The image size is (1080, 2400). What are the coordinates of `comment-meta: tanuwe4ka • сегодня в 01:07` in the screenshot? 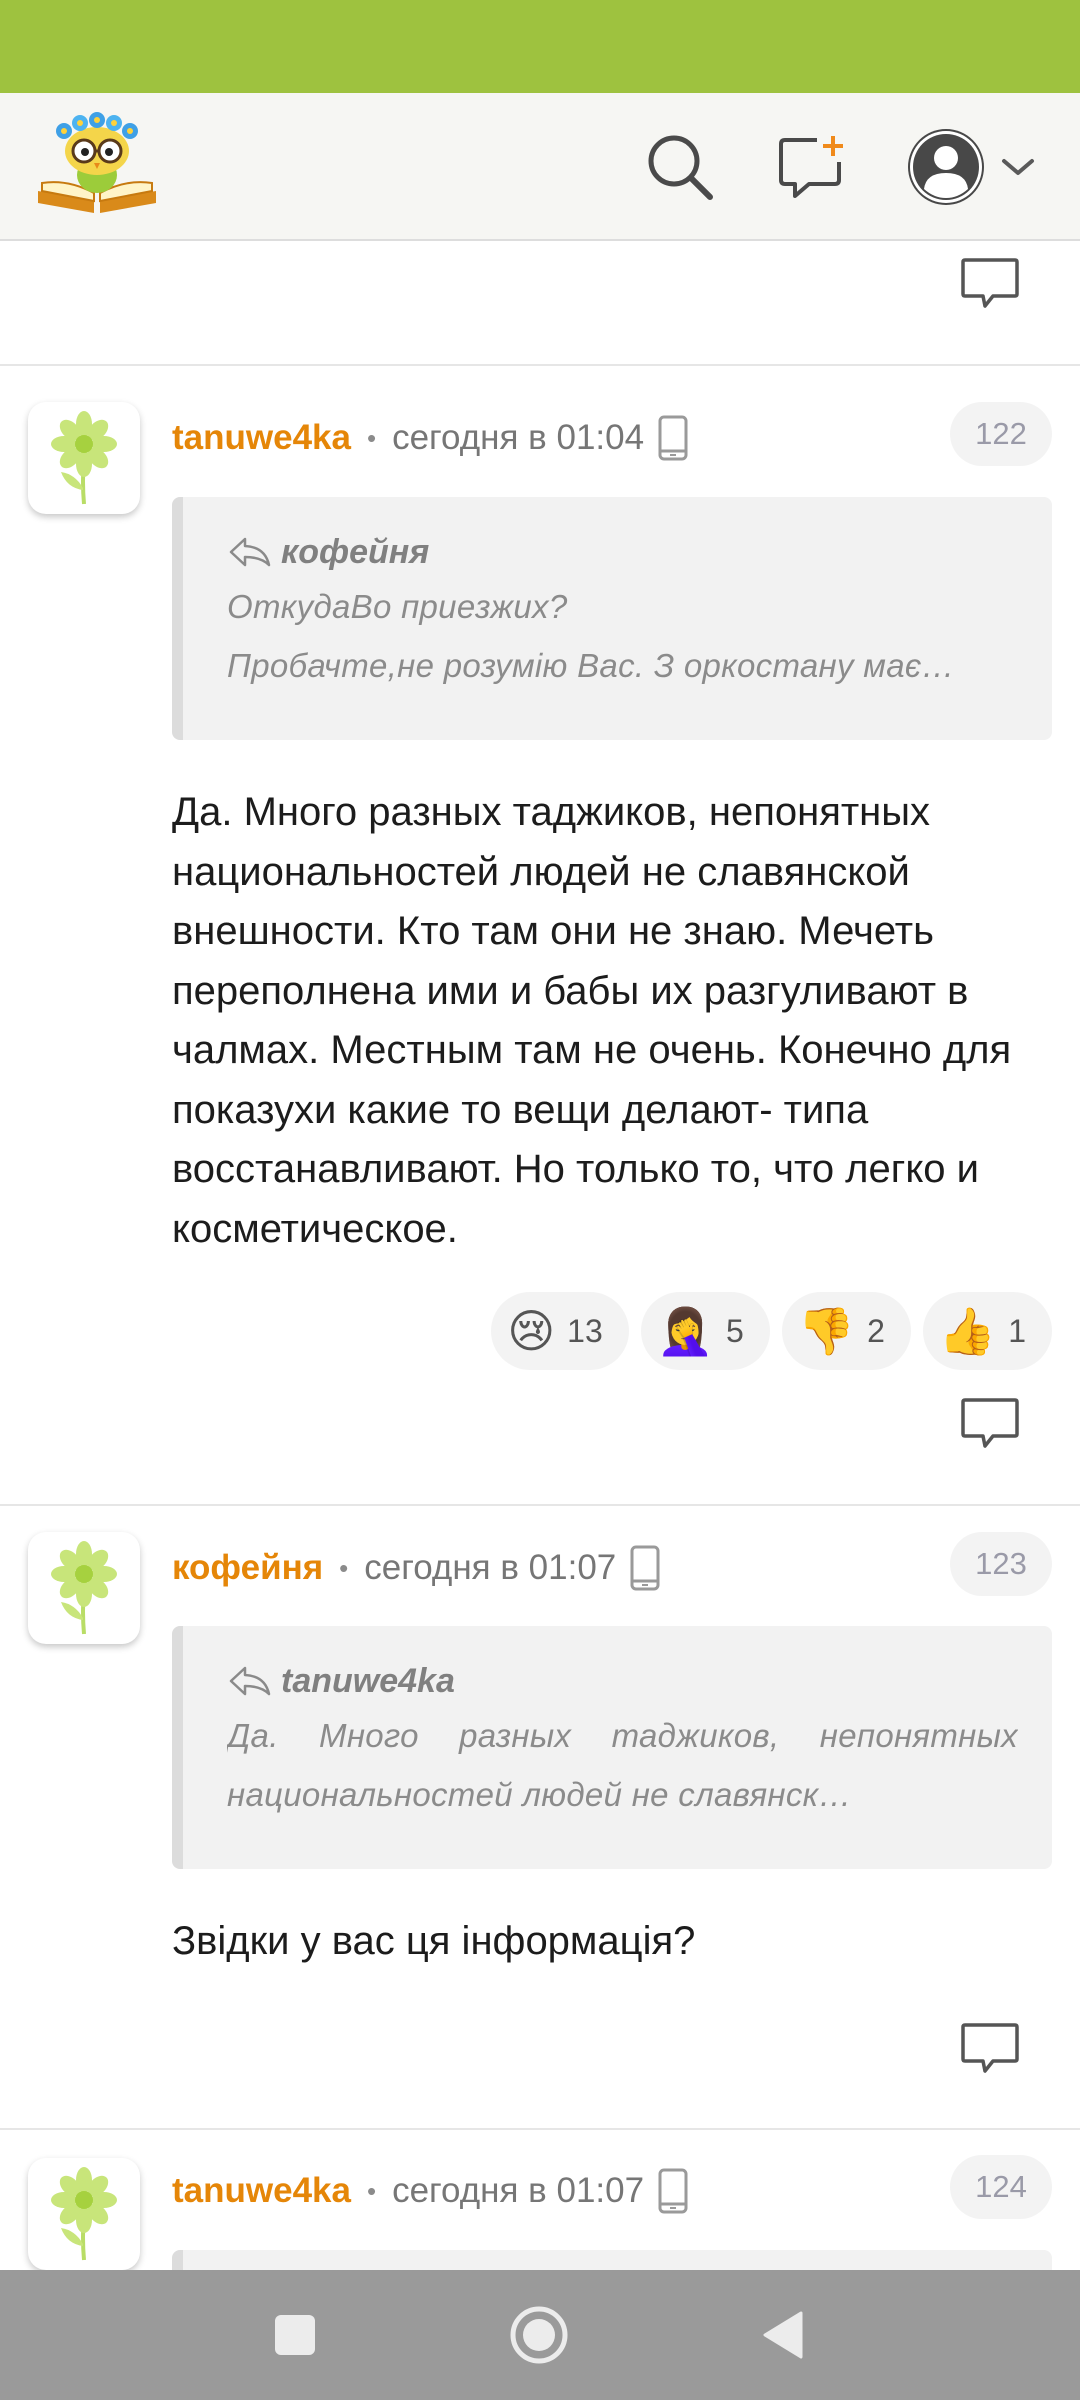 It's located at (430, 2191).